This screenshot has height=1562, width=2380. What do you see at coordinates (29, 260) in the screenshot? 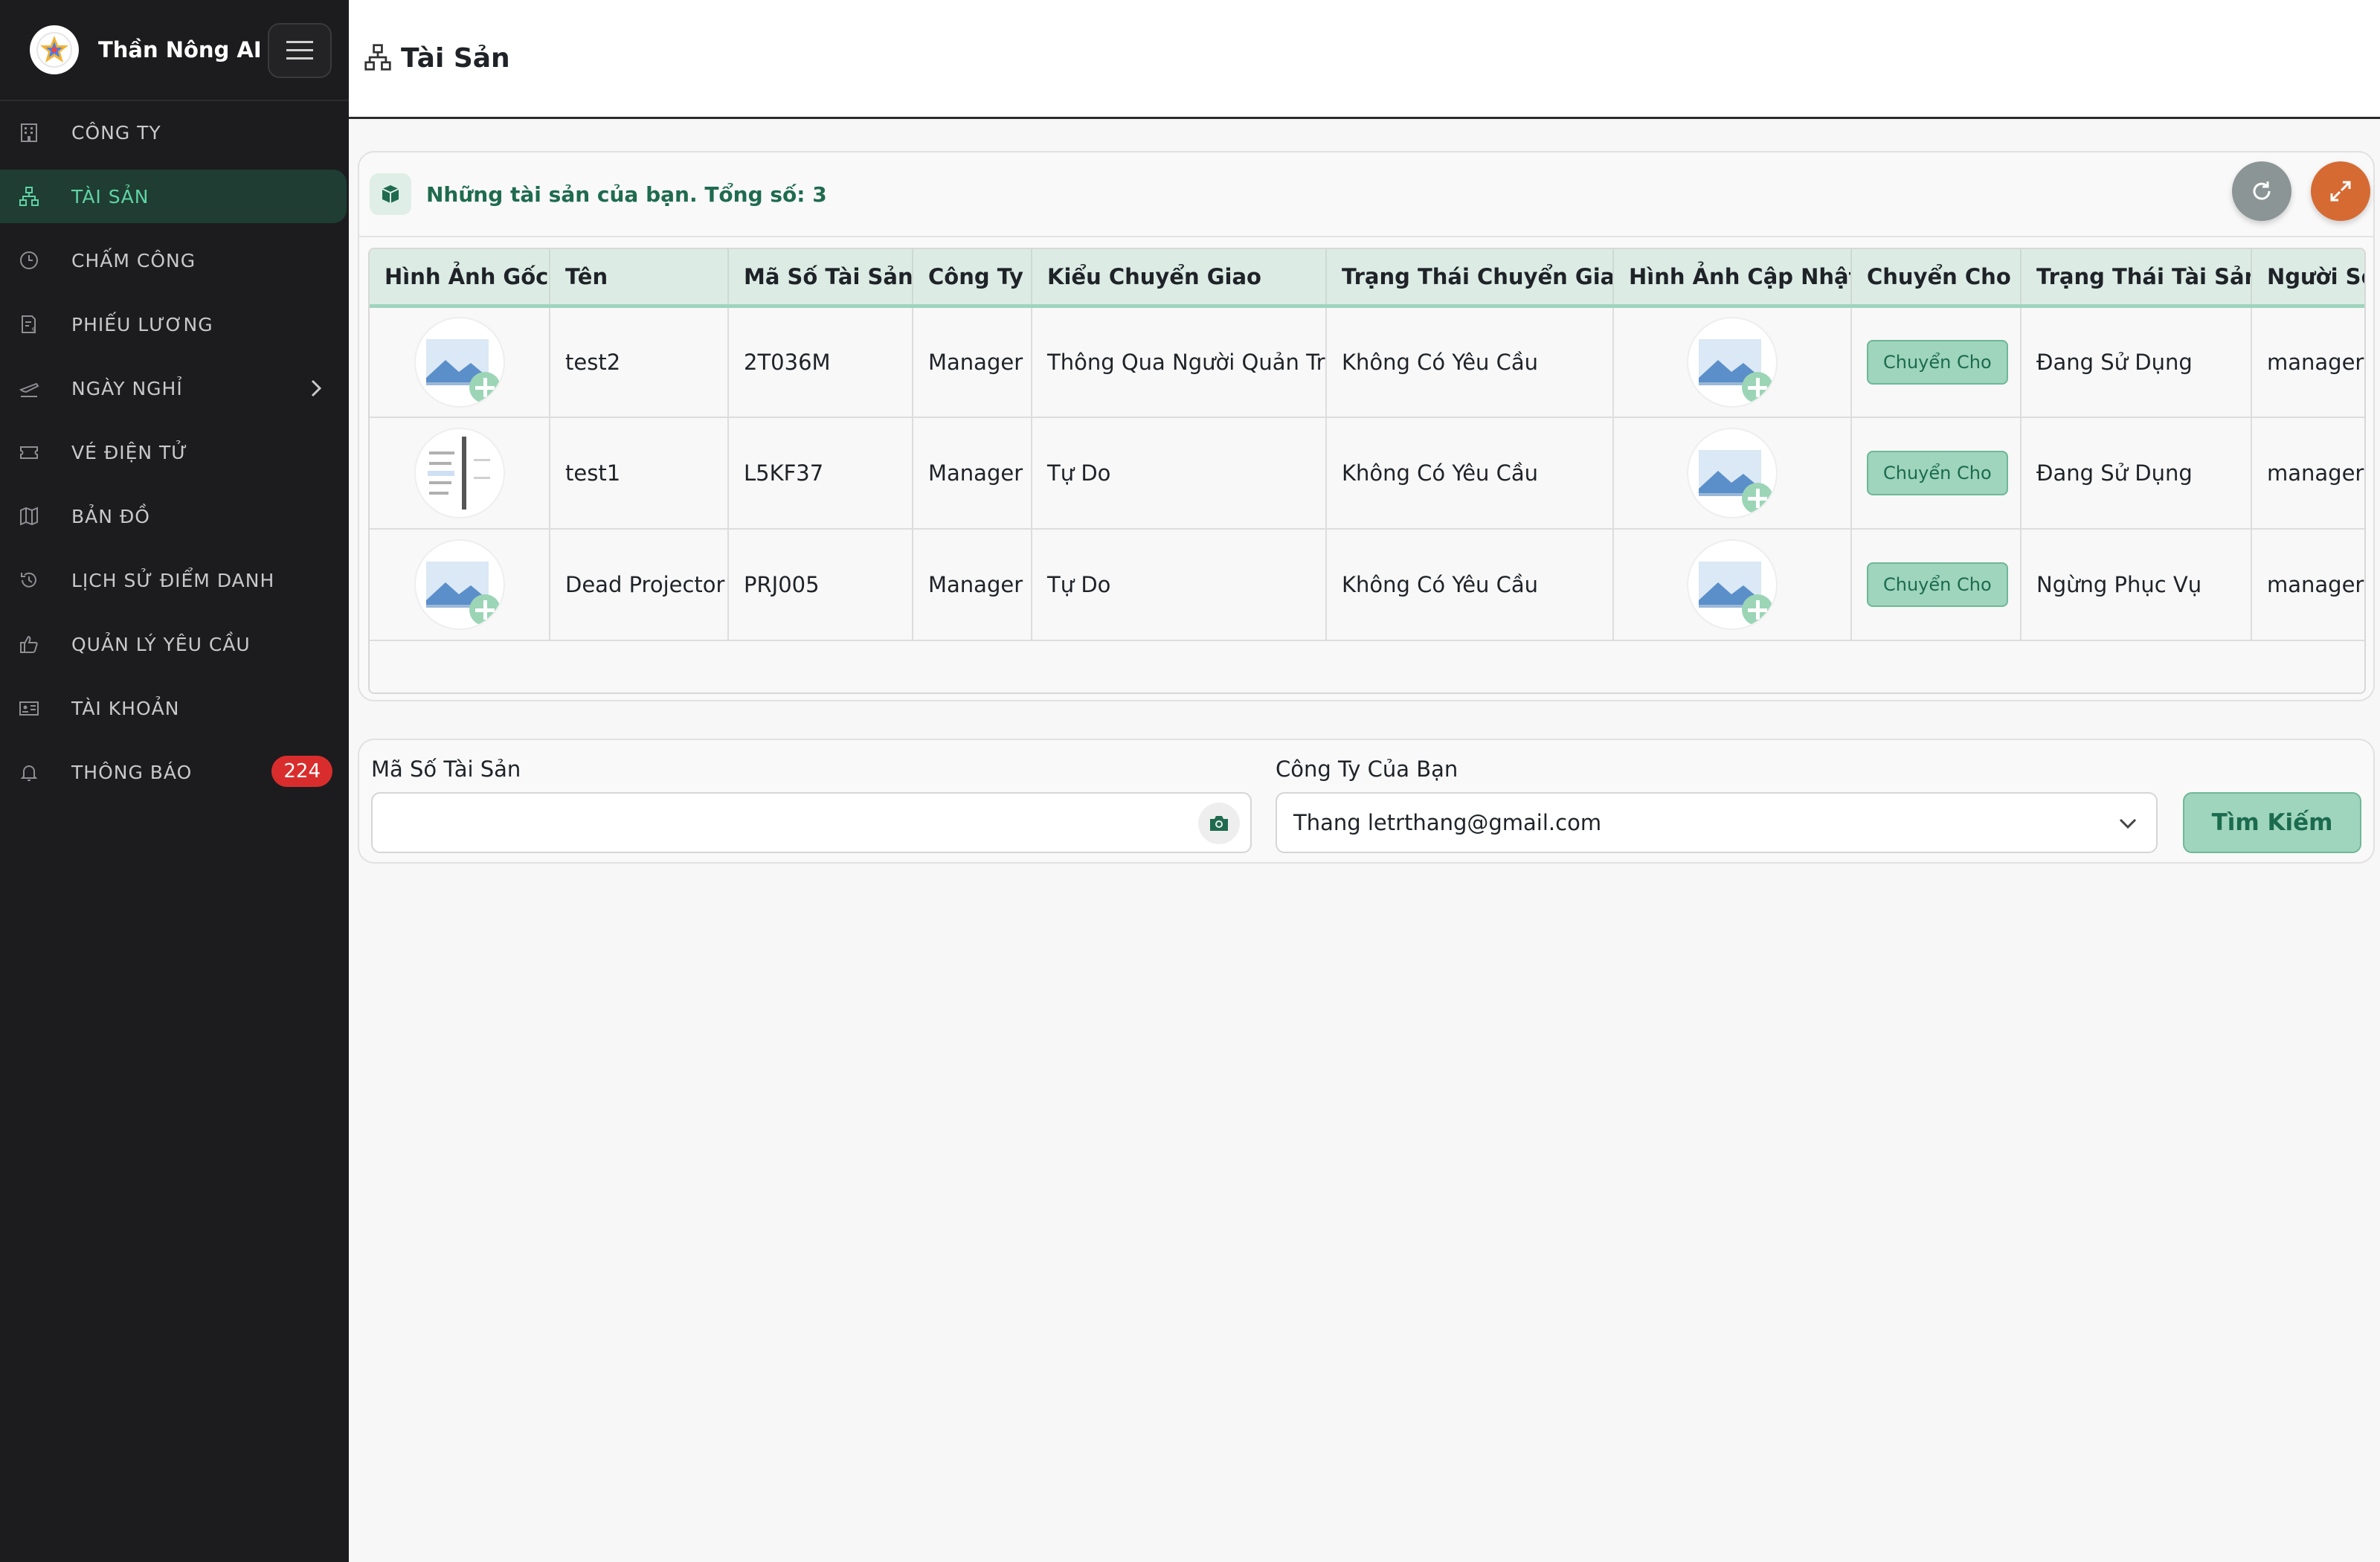
I see `clock-icon` at bounding box center [29, 260].